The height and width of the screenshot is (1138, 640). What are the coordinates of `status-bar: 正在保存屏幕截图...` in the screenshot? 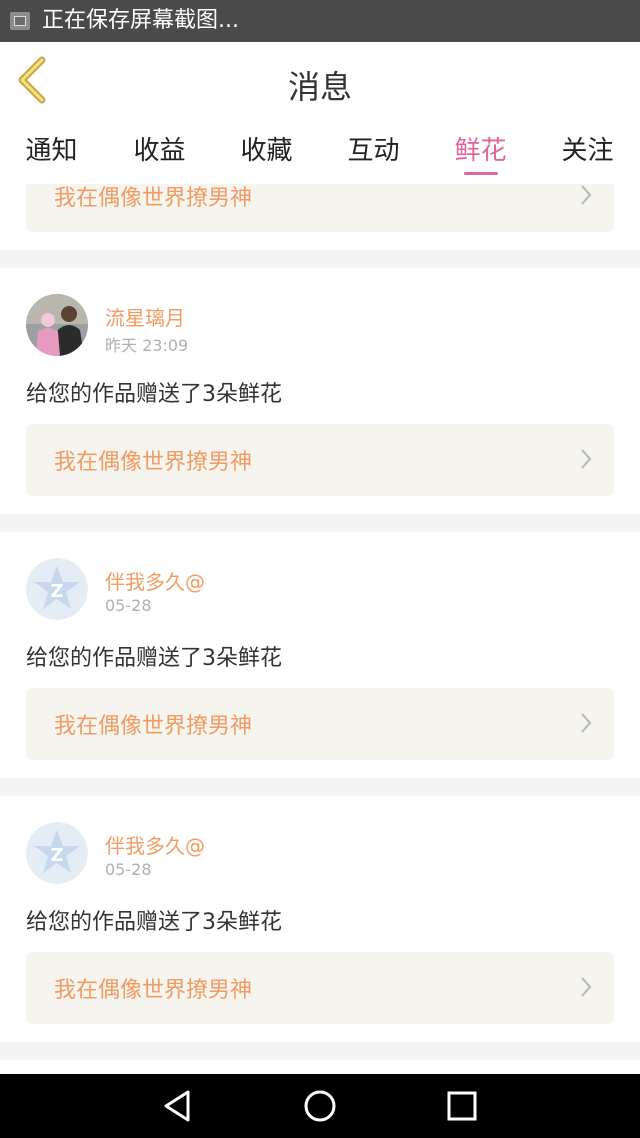 It's located at (320, 21).